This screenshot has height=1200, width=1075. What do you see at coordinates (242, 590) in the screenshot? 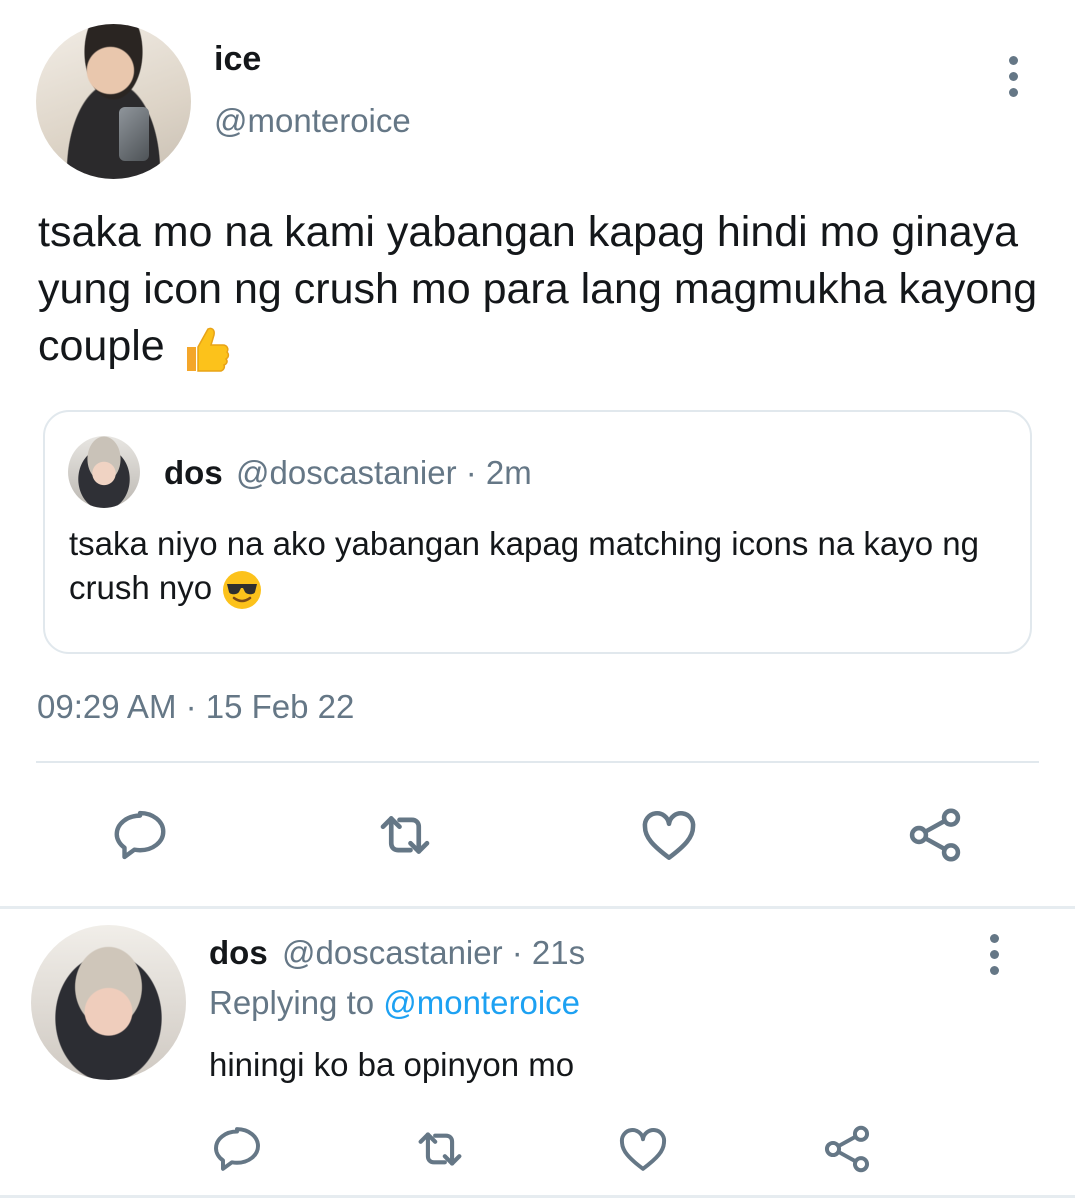
I see `sunglasses-face-icon` at bounding box center [242, 590].